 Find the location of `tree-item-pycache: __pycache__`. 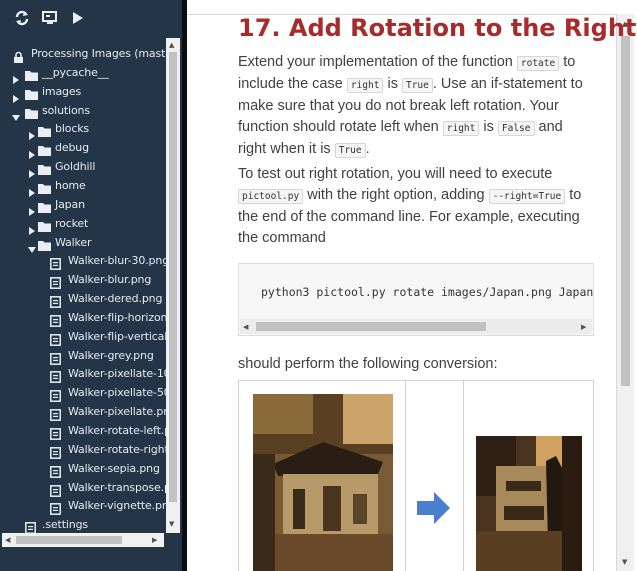

tree-item-pycache: __pycache__ is located at coordinates (83, 74).